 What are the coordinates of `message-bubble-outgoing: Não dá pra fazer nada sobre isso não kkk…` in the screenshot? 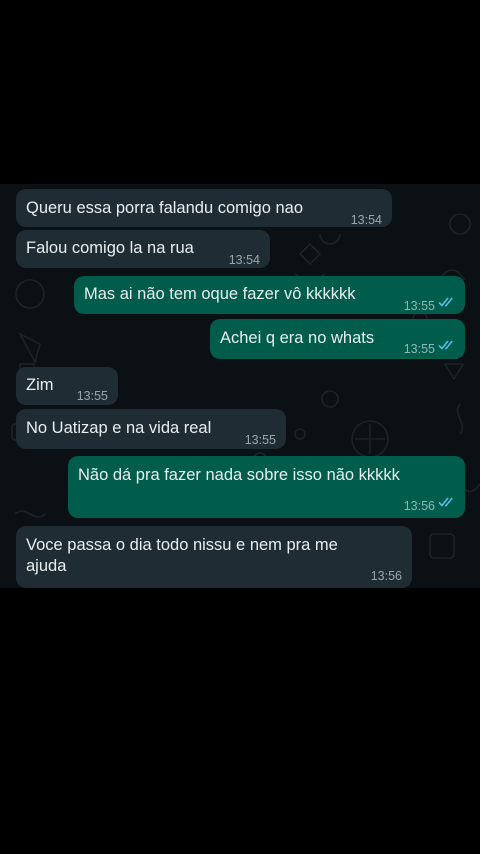 It's located at (266, 487).